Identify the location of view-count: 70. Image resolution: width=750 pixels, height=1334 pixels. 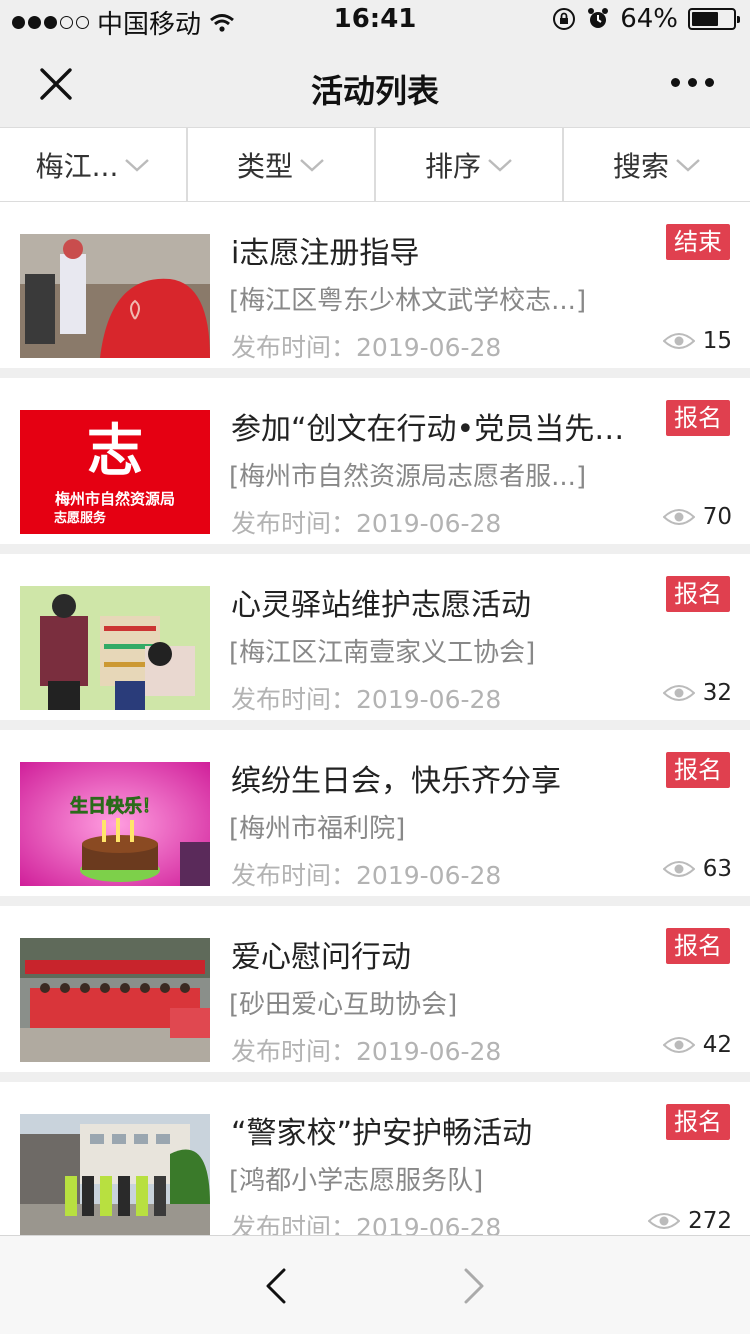
(697, 517).